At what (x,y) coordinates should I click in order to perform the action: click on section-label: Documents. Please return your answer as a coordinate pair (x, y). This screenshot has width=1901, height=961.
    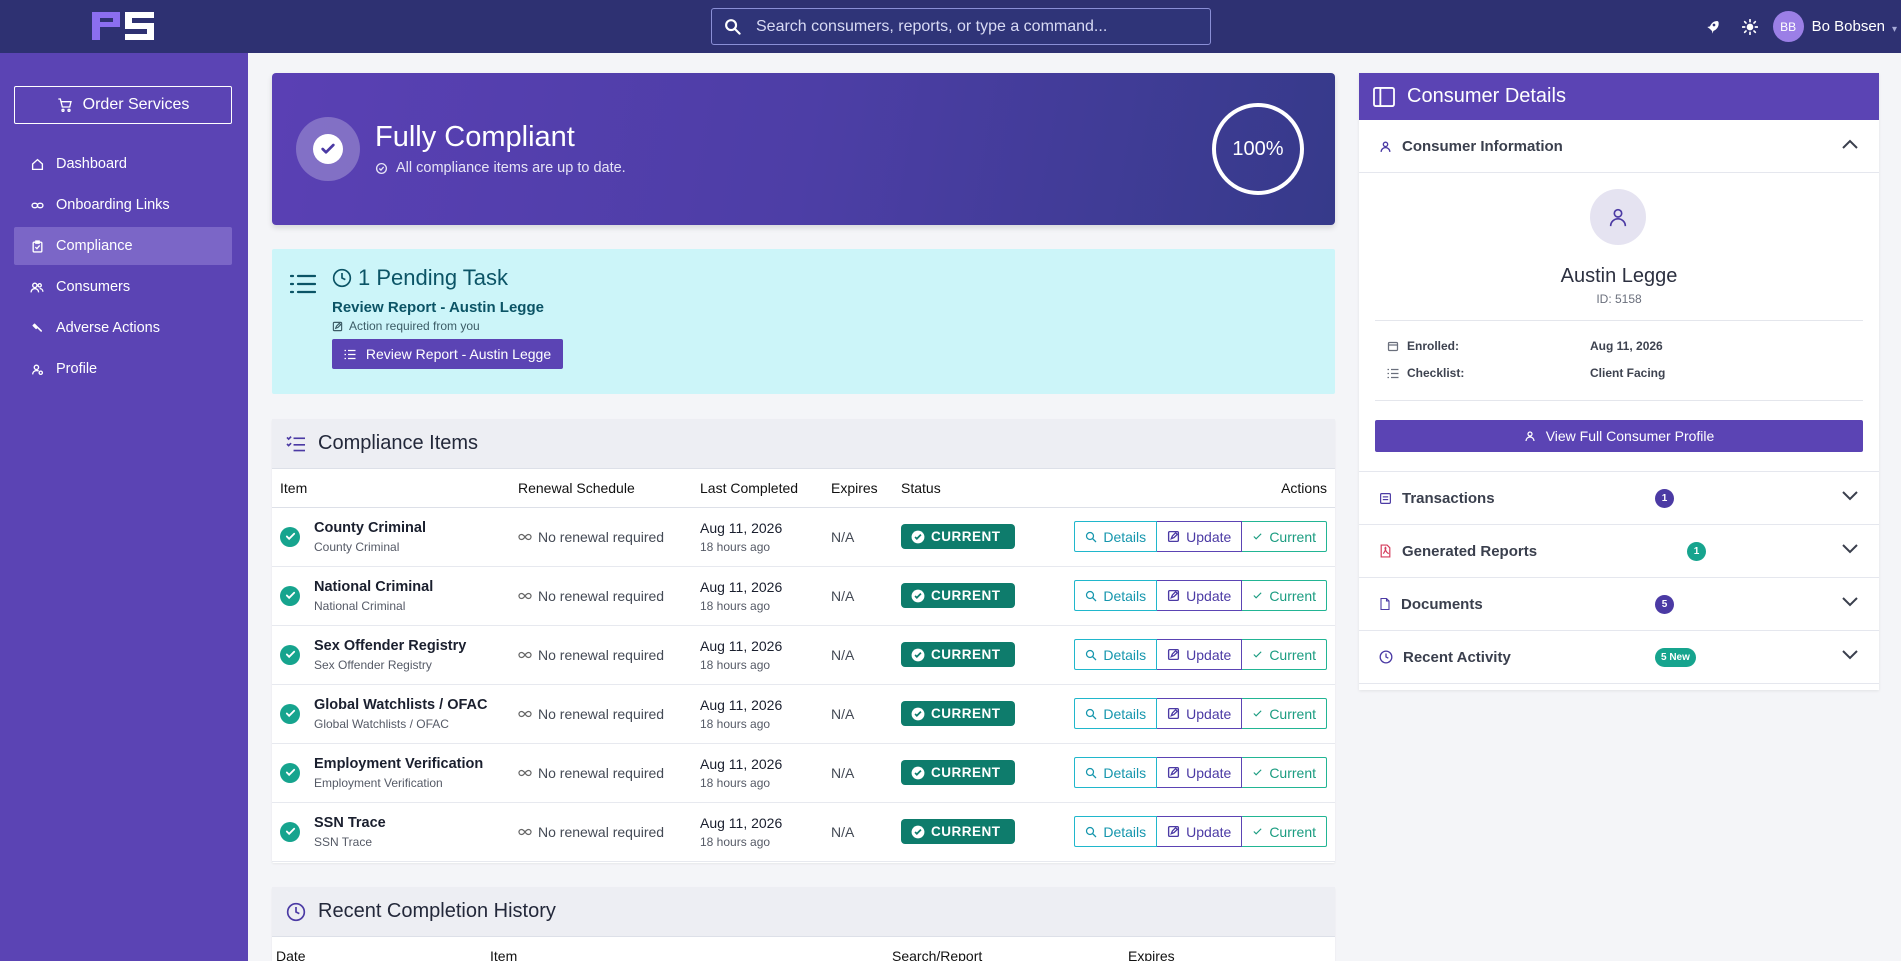
    Looking at the image, I should click on (1442, 604).